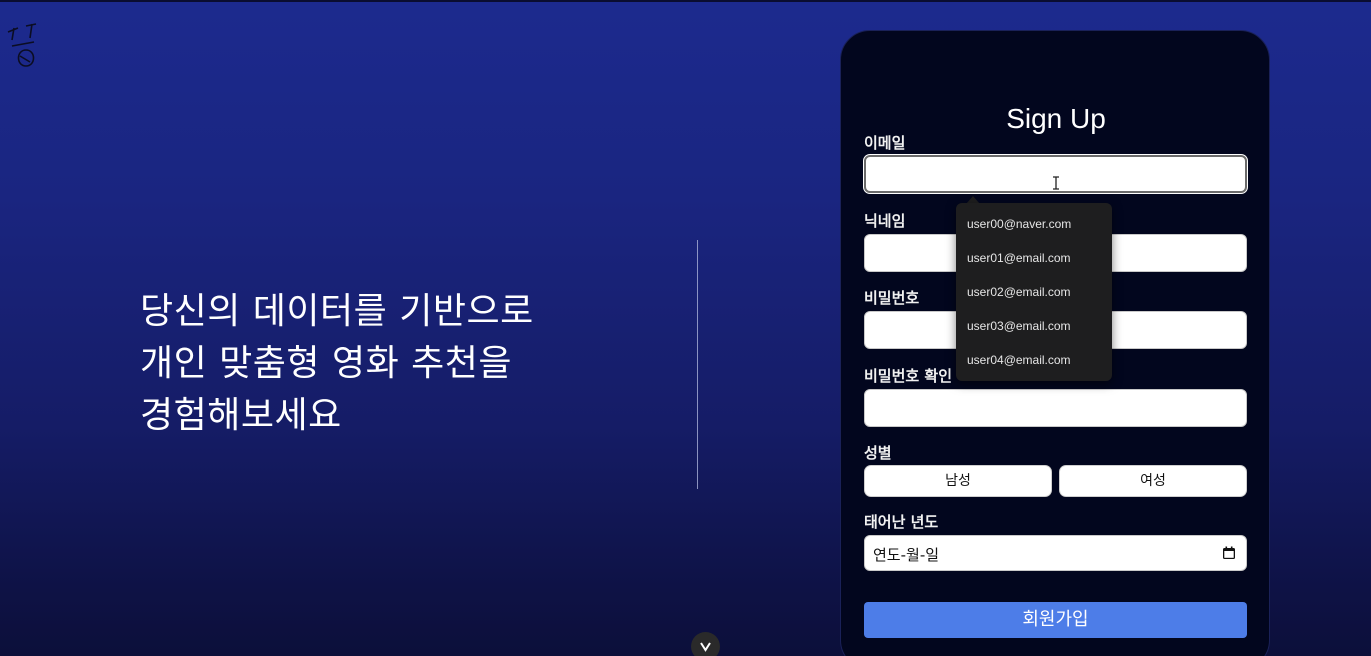 This screenshot has height=656, width=1371. What do you see at coordinates (1229, 553) in the screenshot?
I see `calendar-icon` at bounding box center [1229, 553].